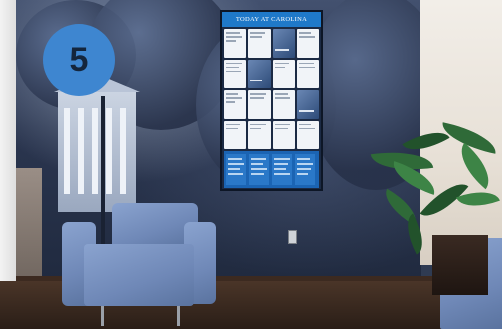  I want to click on step-number-badge: 5, so click(79, 60).